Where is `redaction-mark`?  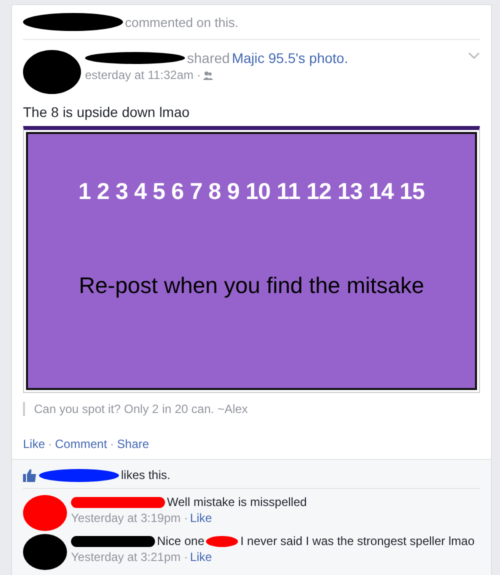
redaction-mark is located at coordinates (222, 541).